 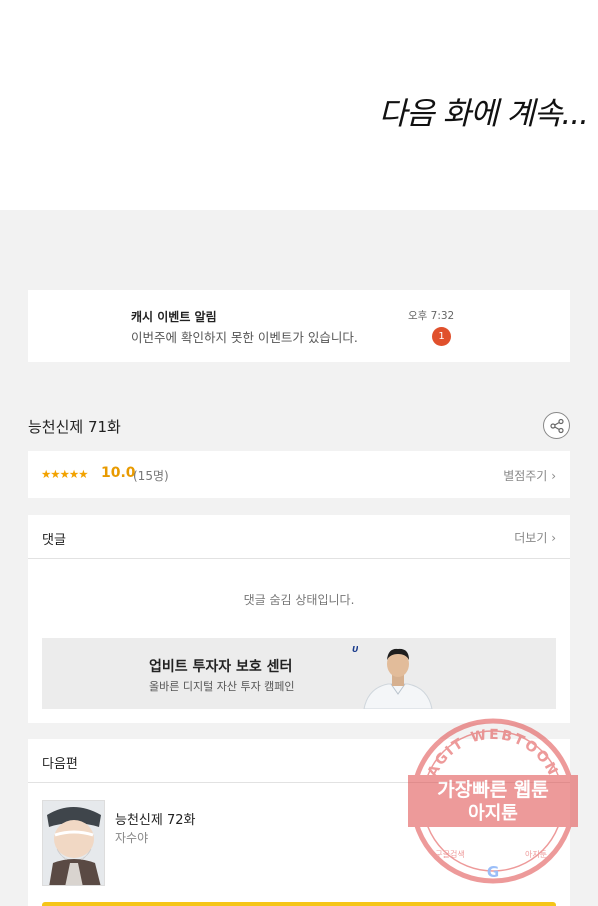 I want to click on notification-time: 오후 7:32, so click(x=431, y=316).